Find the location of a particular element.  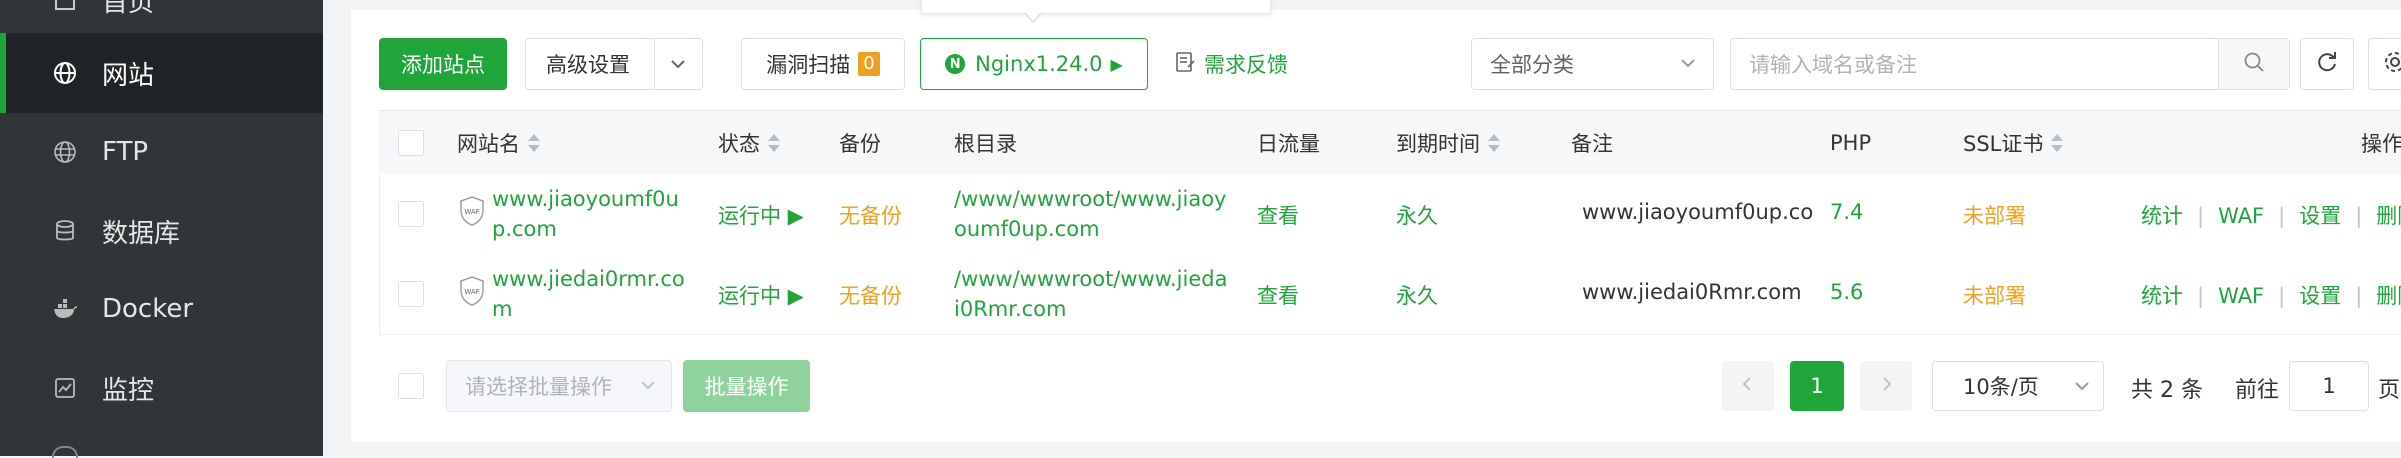

docker-icon is located at coordinates (65, 309).